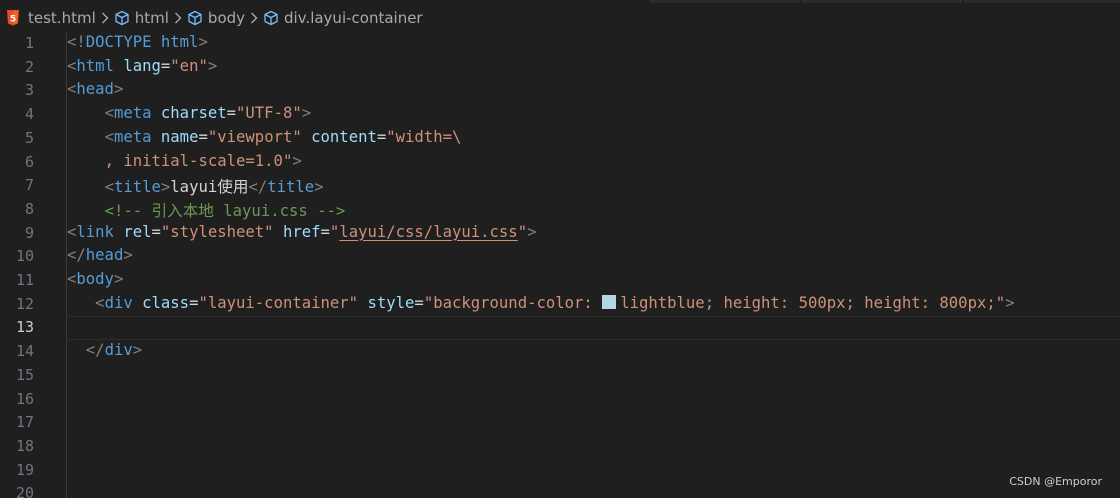 This screenshot has width=1120, height=498. I want to click on attr-name: style, so click(391, 302).